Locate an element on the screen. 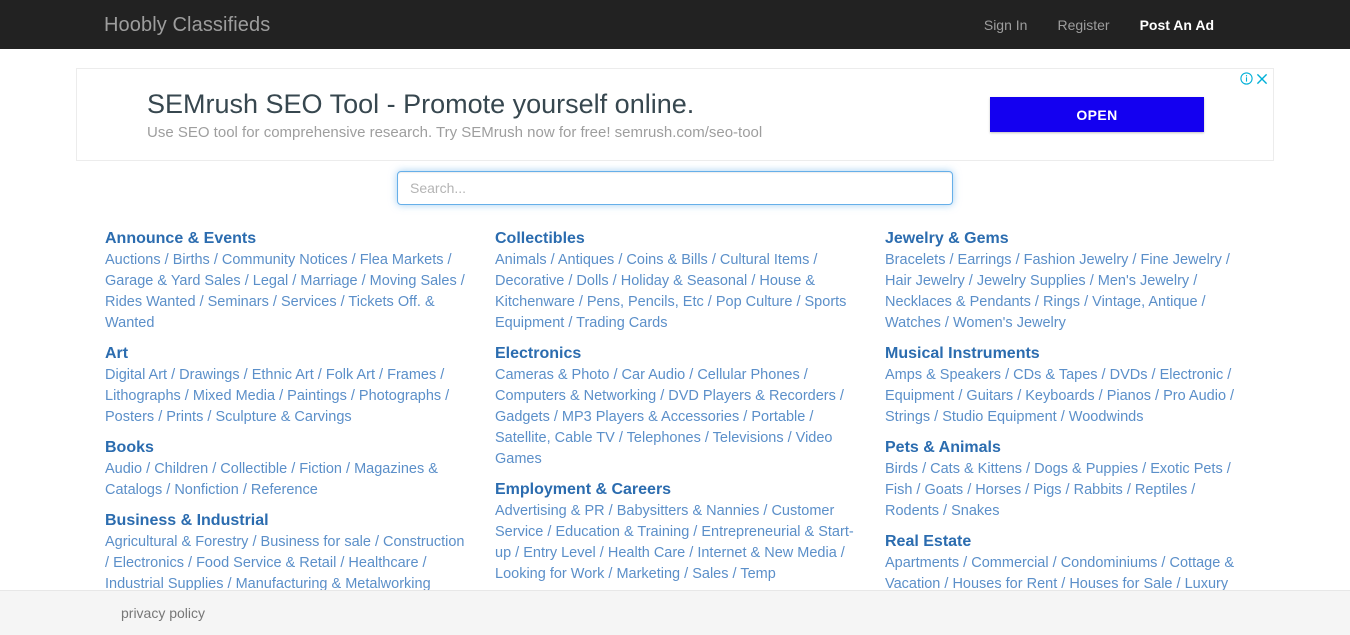 The height and width of the screenshot is (635, 1350). category-link: Healthcare is located at coordinates (383, 563).